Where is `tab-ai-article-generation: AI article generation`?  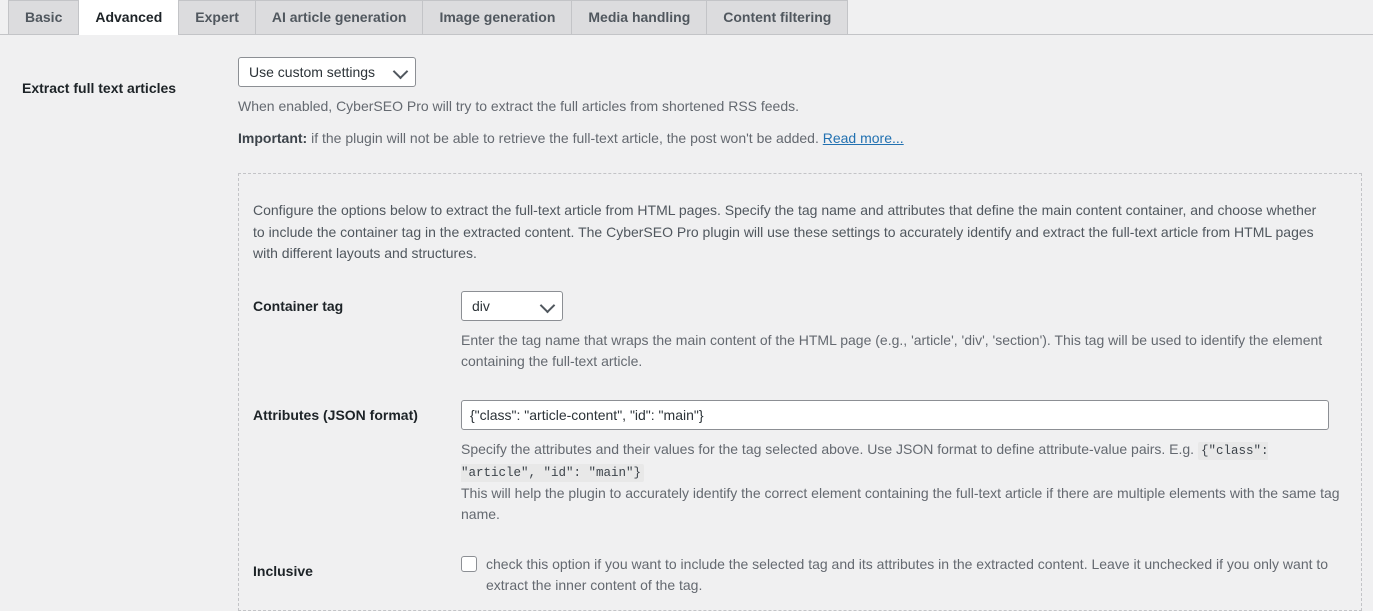 tab-ai-article-generation: AI article generation is located at coordinates (339, 17).